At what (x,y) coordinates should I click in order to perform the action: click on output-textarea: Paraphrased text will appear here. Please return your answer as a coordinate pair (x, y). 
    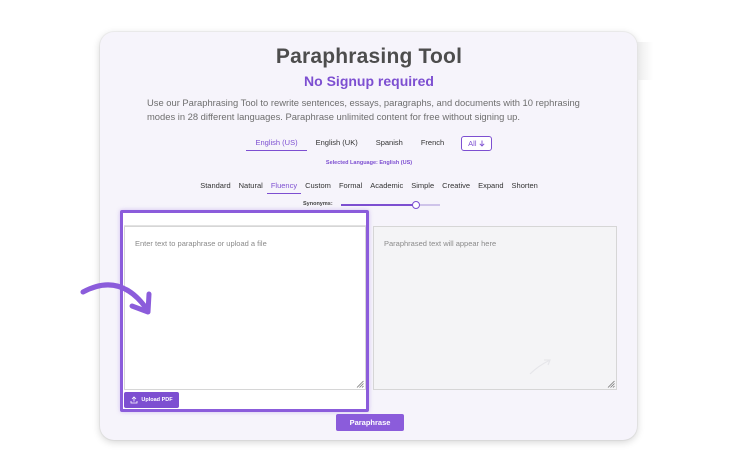
    Looking at the image, I should click on (495, 308).